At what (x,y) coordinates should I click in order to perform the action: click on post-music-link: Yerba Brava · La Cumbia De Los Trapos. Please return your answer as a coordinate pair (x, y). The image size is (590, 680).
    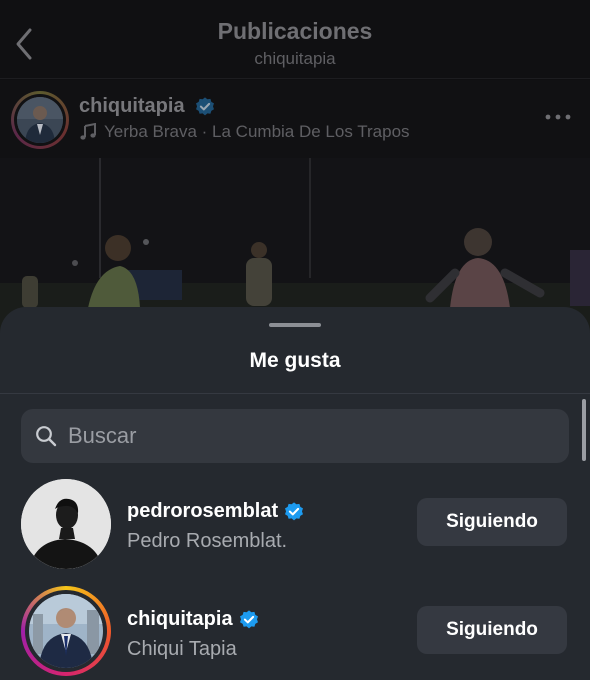
    Looking at the image, I should click on (244, 132).